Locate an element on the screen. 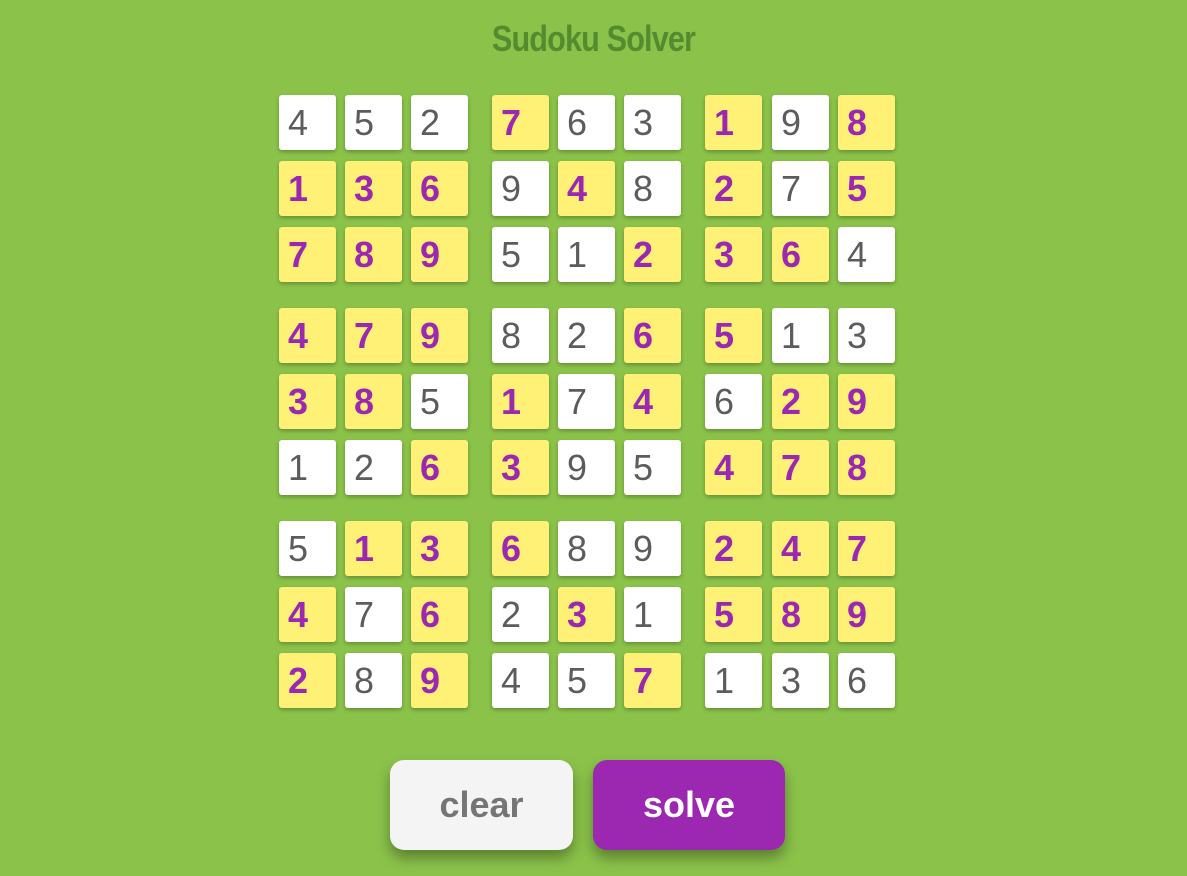 The image size is (1187, 876). sudoku-cell-r3-c2: 8 is located at coordinates (373, 254).